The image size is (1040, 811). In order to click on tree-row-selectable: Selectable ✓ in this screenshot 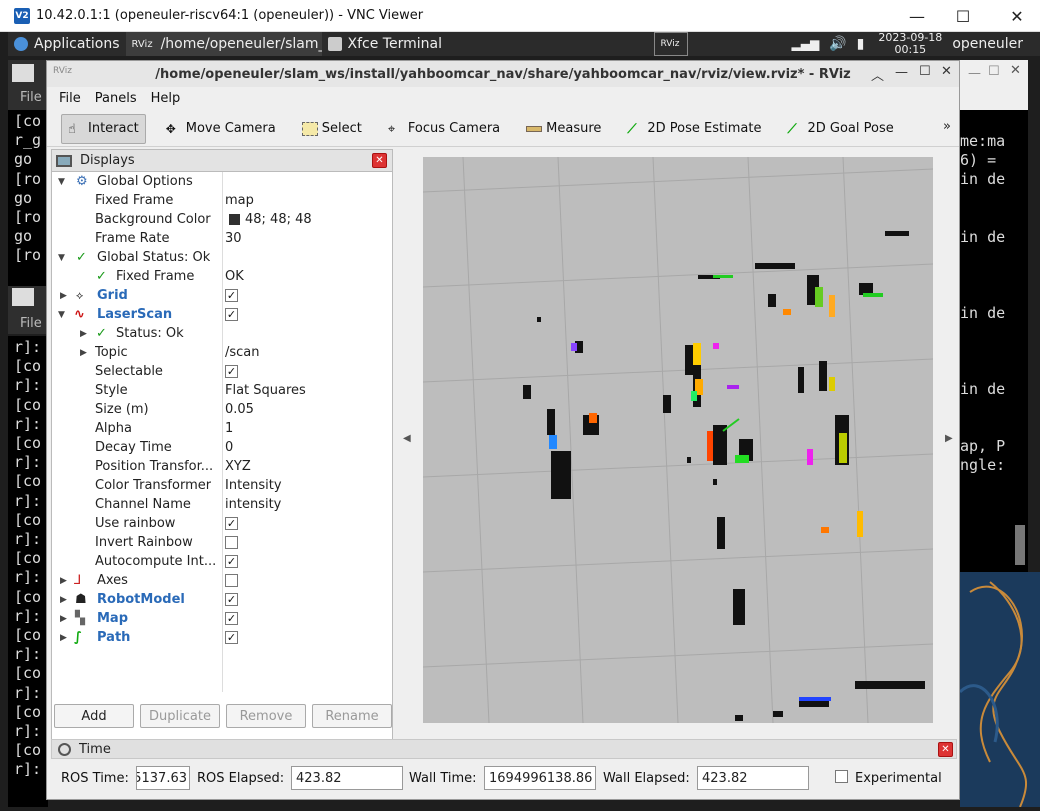, I will do `click(222, 371)`.